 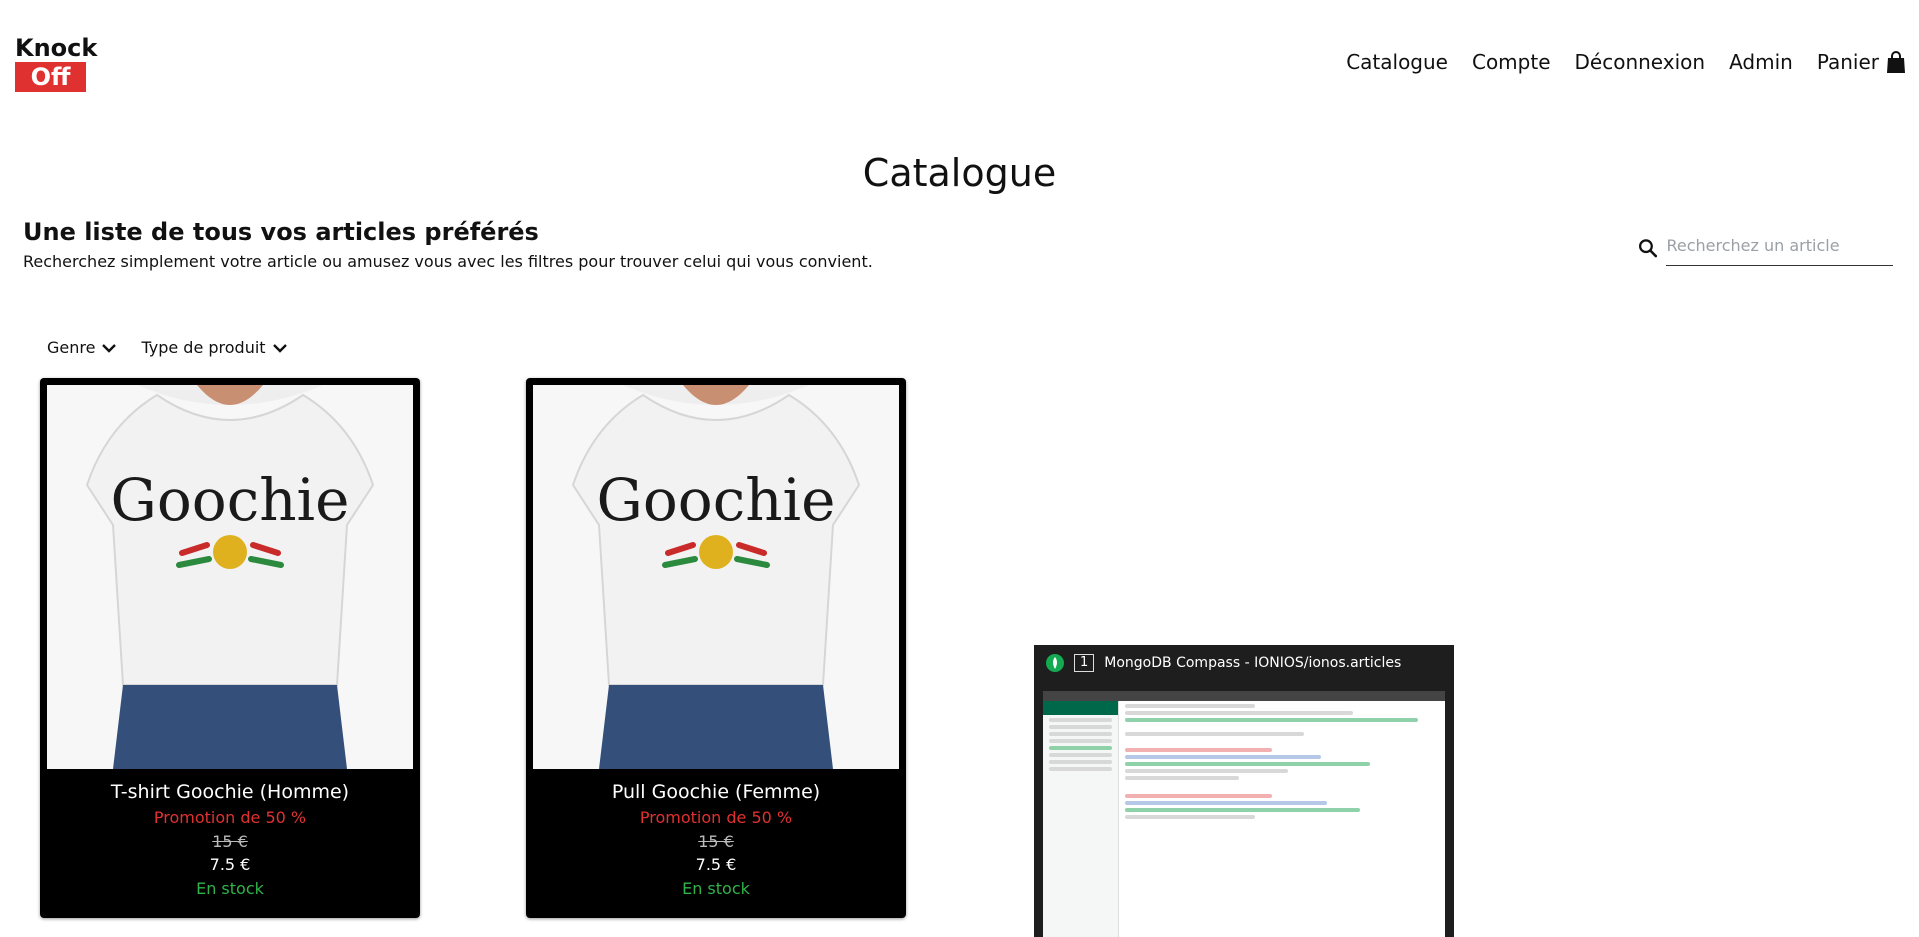 I want to click on filter-genre: Genre, so click(x=82, y=347).